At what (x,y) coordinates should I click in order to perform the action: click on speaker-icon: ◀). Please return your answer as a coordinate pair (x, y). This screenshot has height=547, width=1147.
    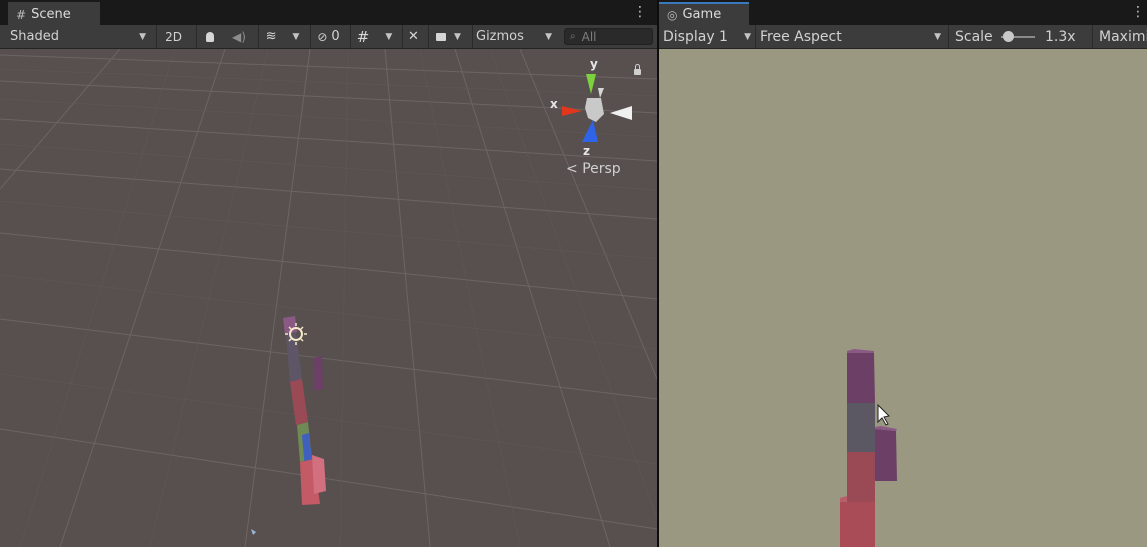
    Looking at the image, I should click on (239, 36).